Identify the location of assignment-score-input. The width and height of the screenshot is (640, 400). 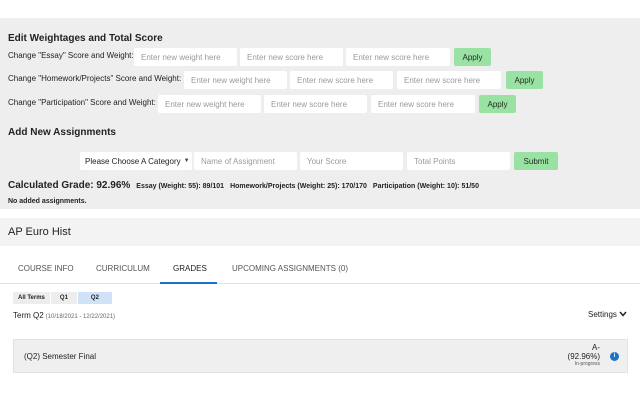
(351, 161).